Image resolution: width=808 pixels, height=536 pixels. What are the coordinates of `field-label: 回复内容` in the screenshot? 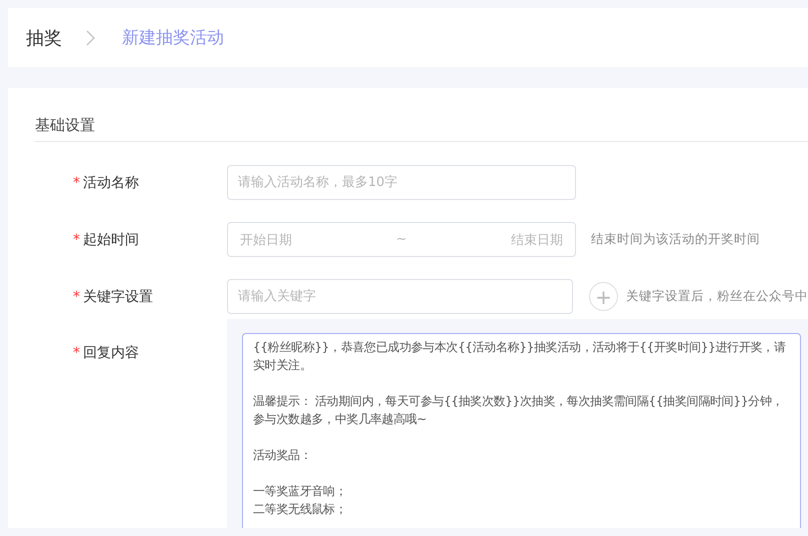 It's located at (111, 353).